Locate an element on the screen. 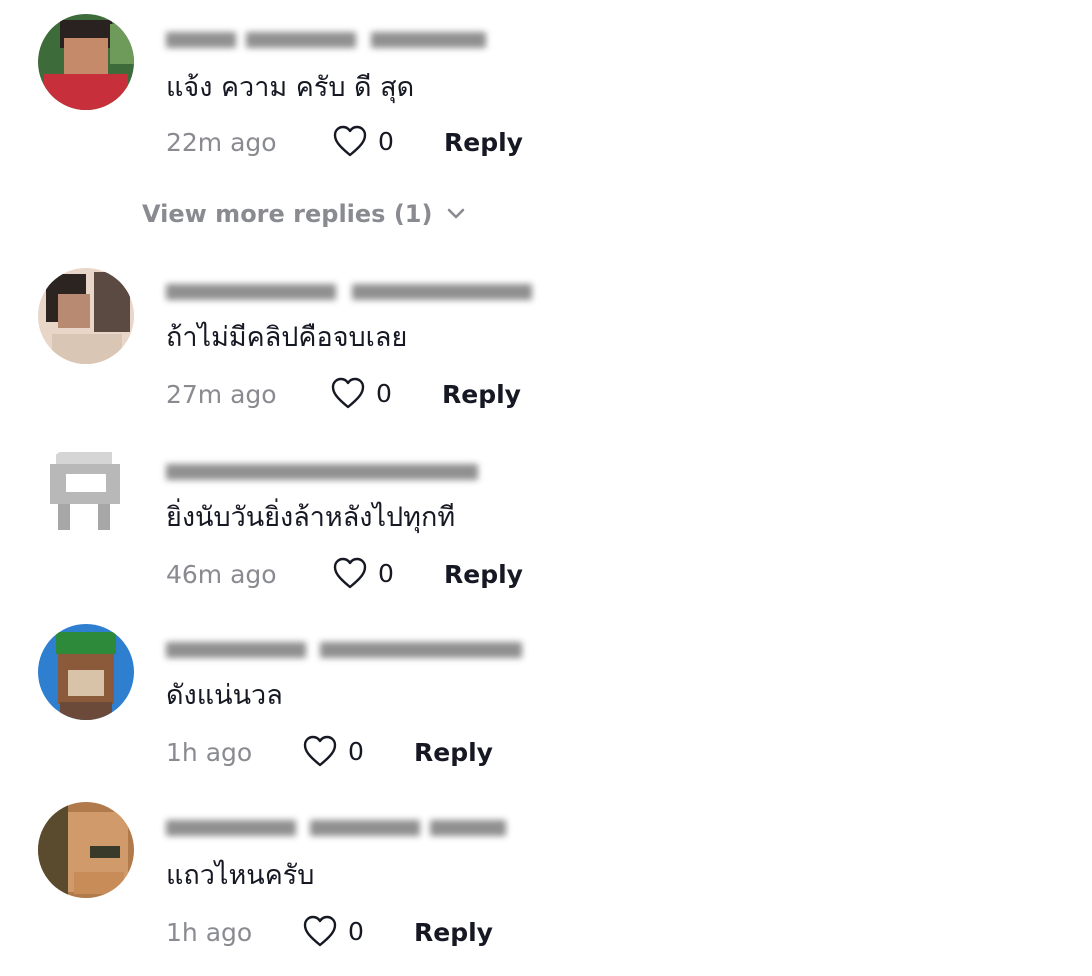 This screenshot has width=1092, height=976. comment-meta: 22m ago 0 Reply is located at coordinates (366, 144).